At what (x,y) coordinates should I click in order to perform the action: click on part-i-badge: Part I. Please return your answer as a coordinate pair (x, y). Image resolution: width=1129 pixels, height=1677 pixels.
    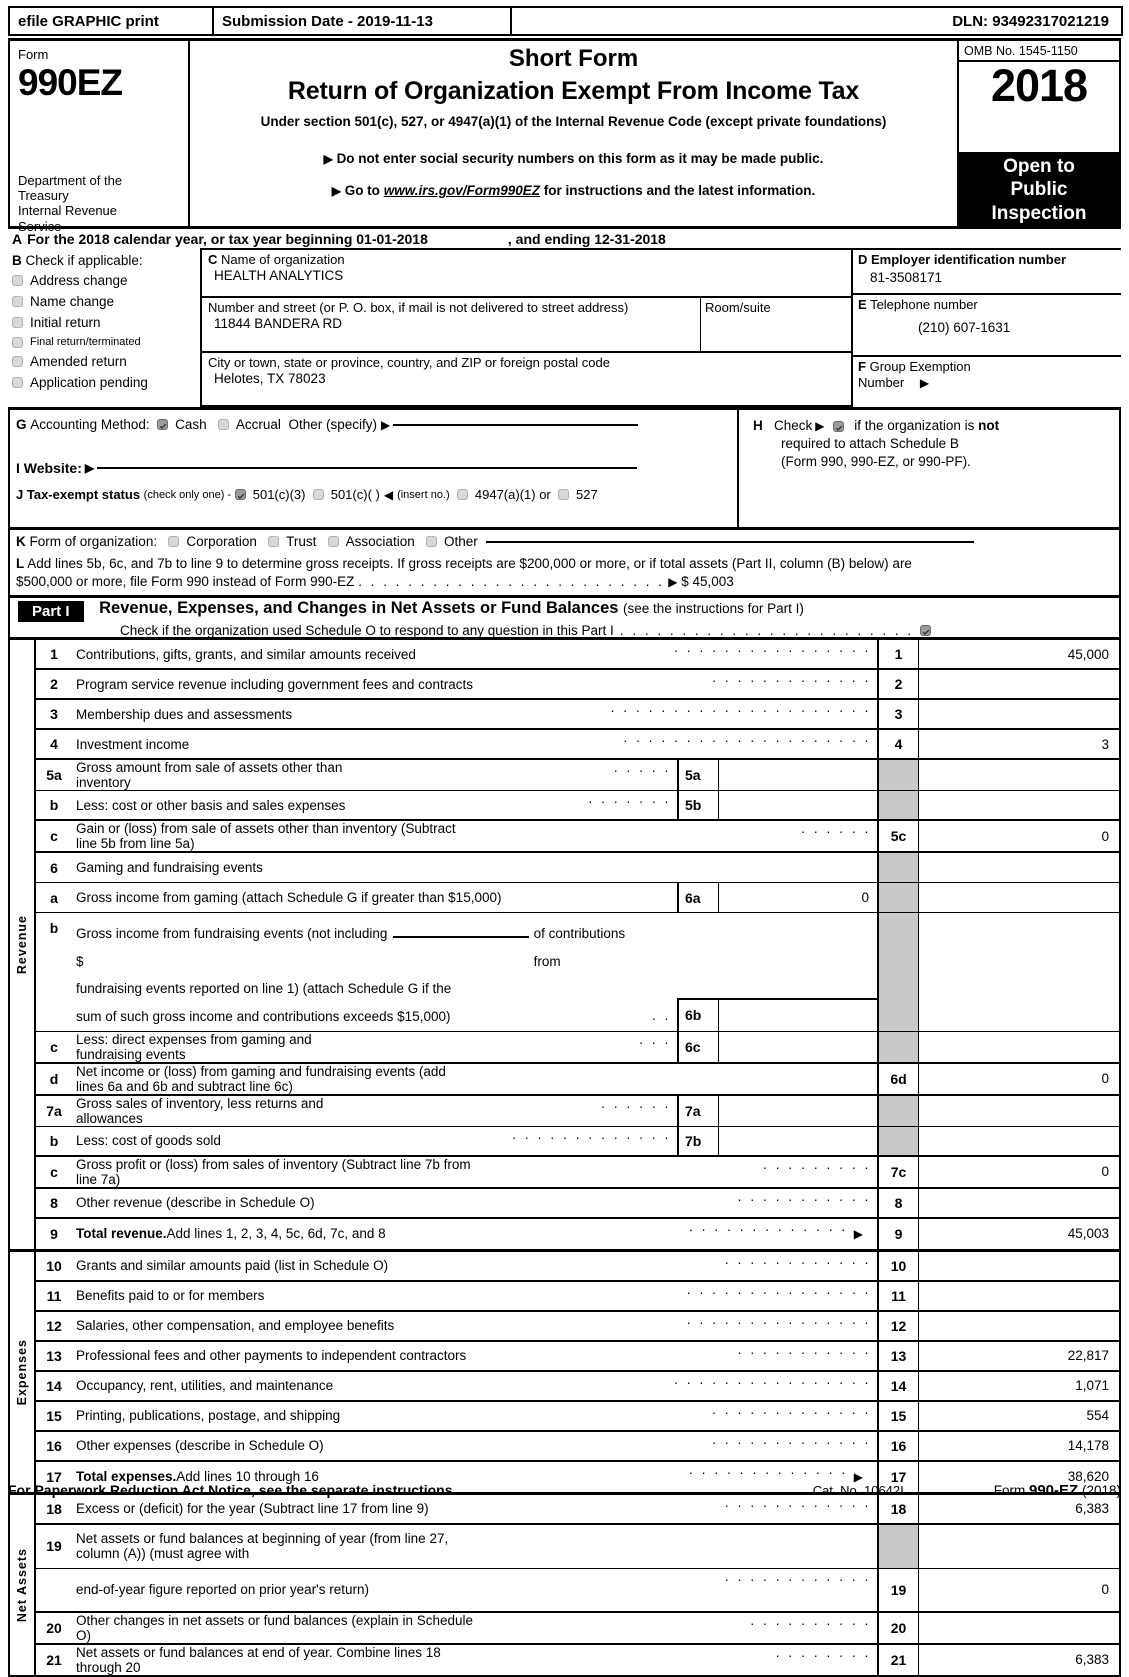
    Looking at the image, I should click on (51, 611).